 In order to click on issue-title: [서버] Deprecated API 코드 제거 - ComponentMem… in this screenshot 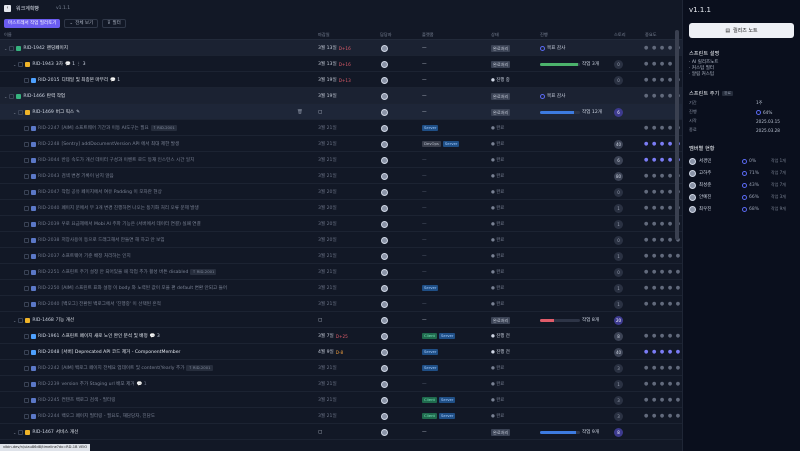, I will do `click(120, 352)`.